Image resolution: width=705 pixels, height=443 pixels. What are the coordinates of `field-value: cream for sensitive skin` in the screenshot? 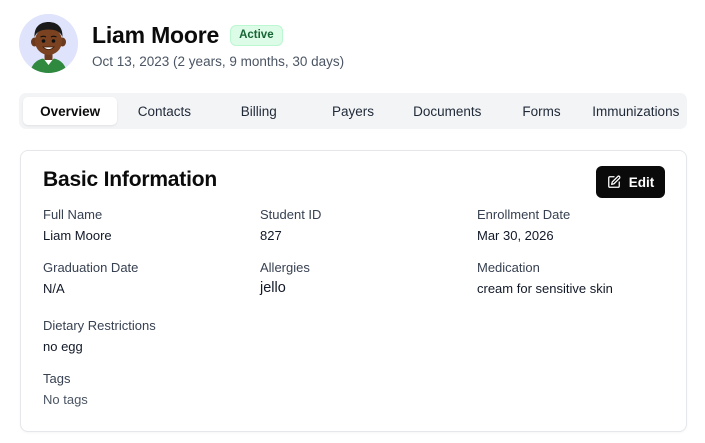 It's located at (545, 288).